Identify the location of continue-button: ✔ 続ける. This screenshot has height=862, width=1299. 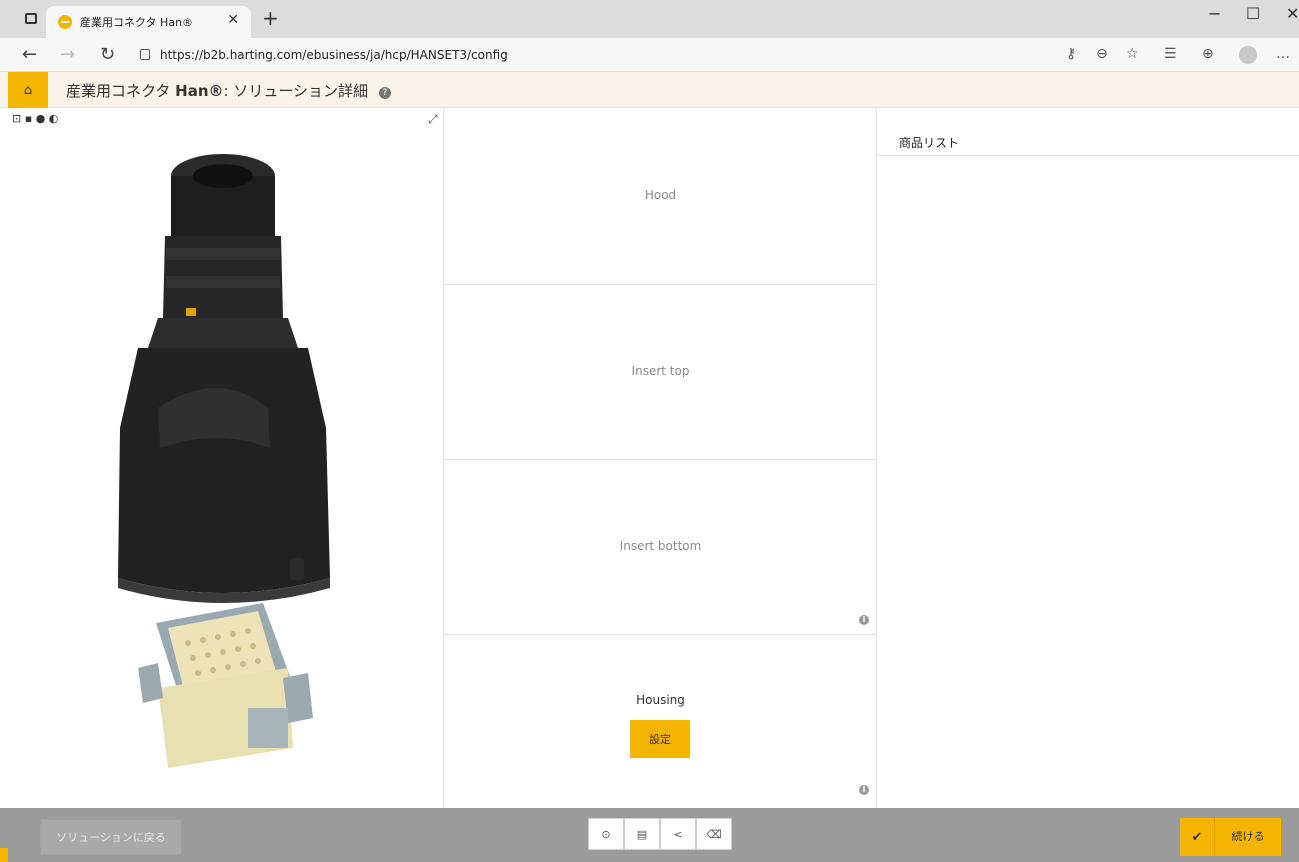
(1230, 837).